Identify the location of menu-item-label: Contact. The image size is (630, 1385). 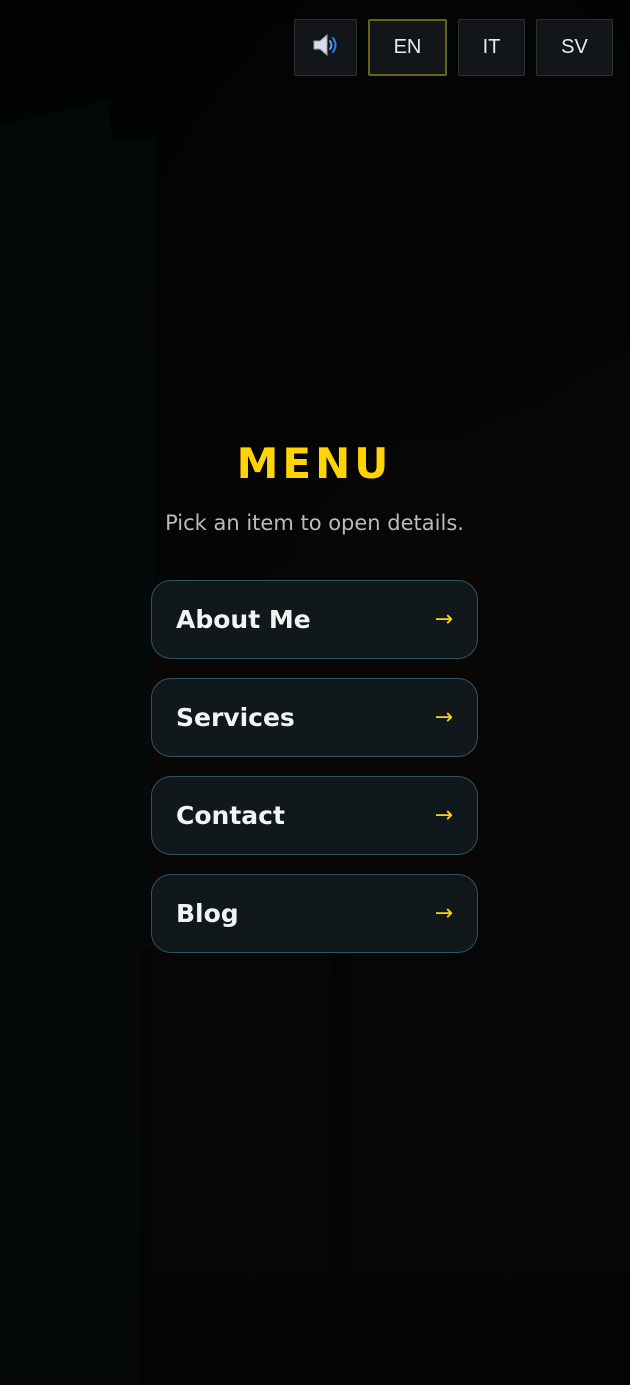
(230, 815).